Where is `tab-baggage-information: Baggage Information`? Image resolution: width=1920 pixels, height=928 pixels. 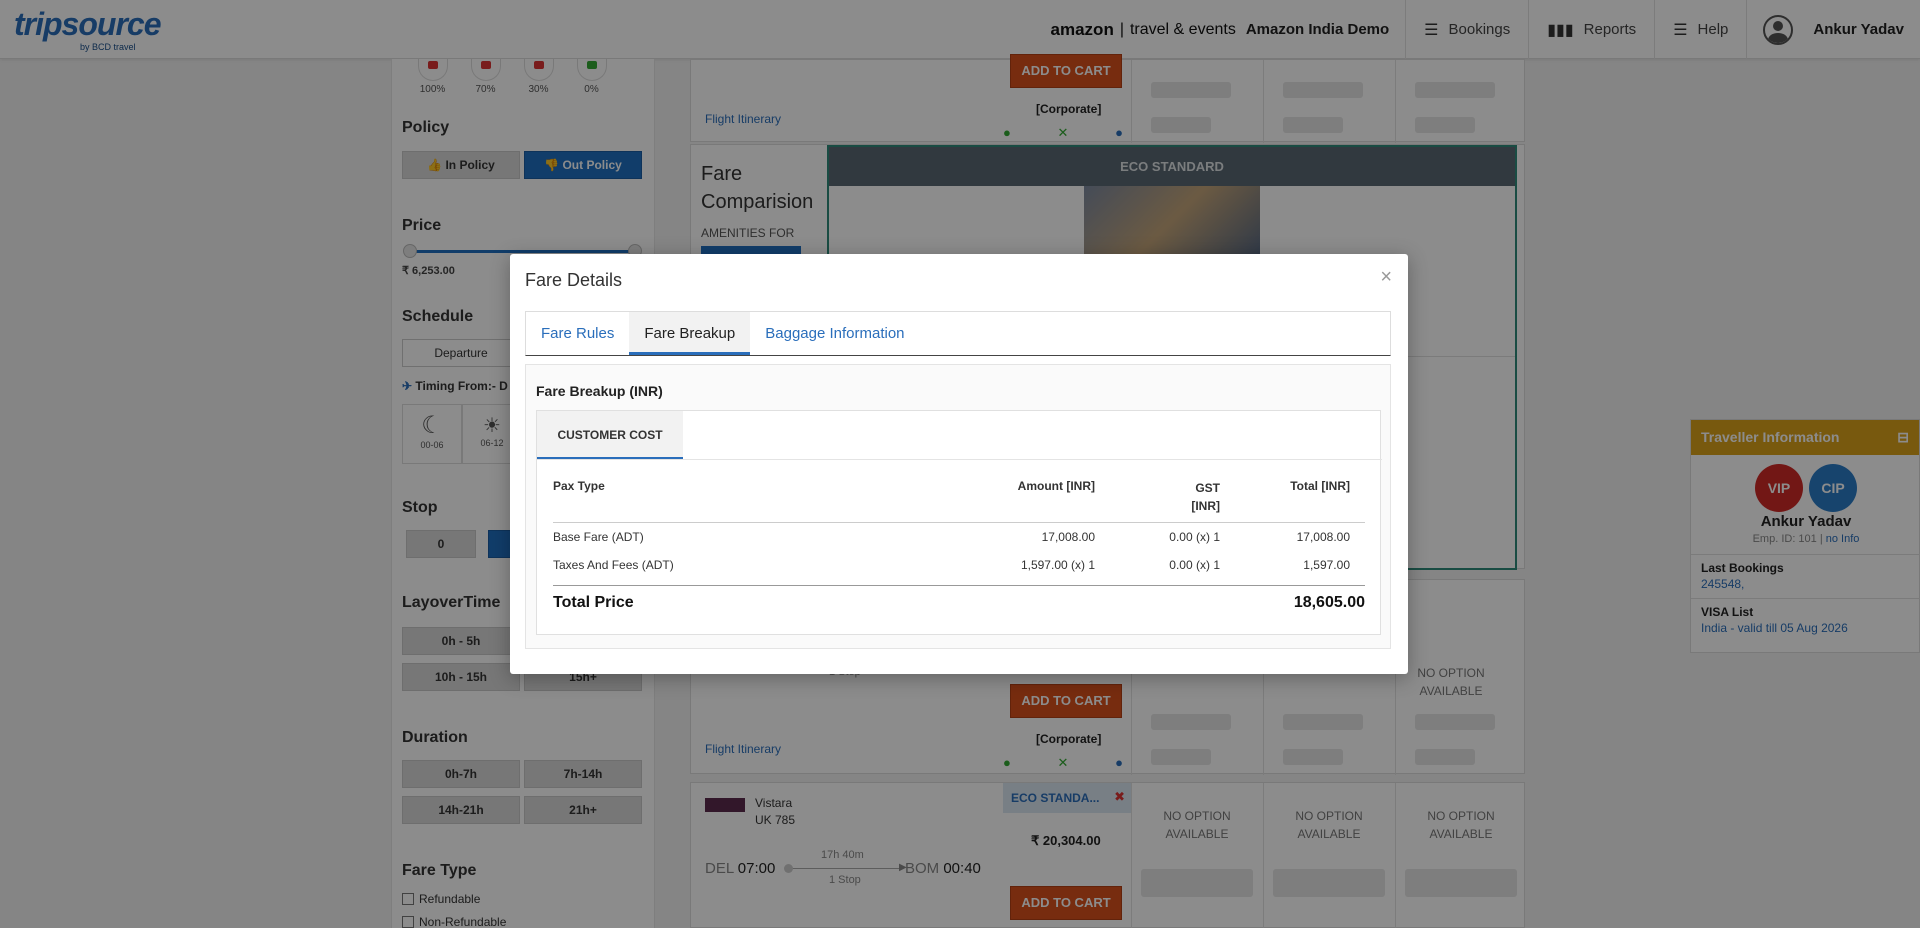
tab-baggage-information: Baggage Information is located at coordinates (834, 333).